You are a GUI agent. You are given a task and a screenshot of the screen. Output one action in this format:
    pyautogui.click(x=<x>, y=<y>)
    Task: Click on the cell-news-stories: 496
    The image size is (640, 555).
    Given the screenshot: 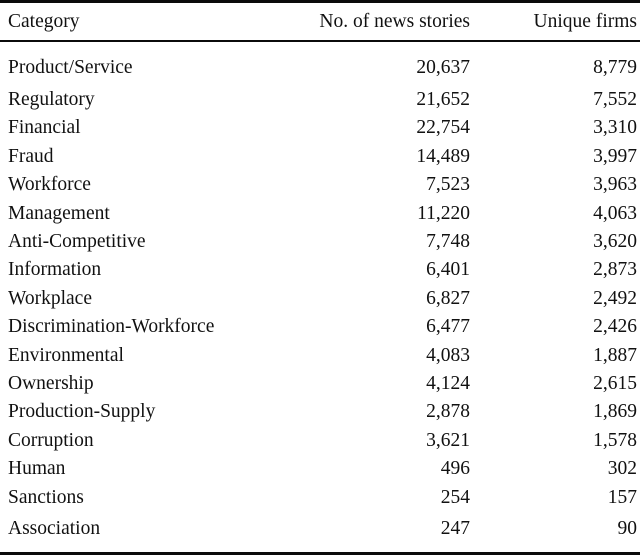 What is the action you would take?
    pyautogui.click(x=455, y=469)
    